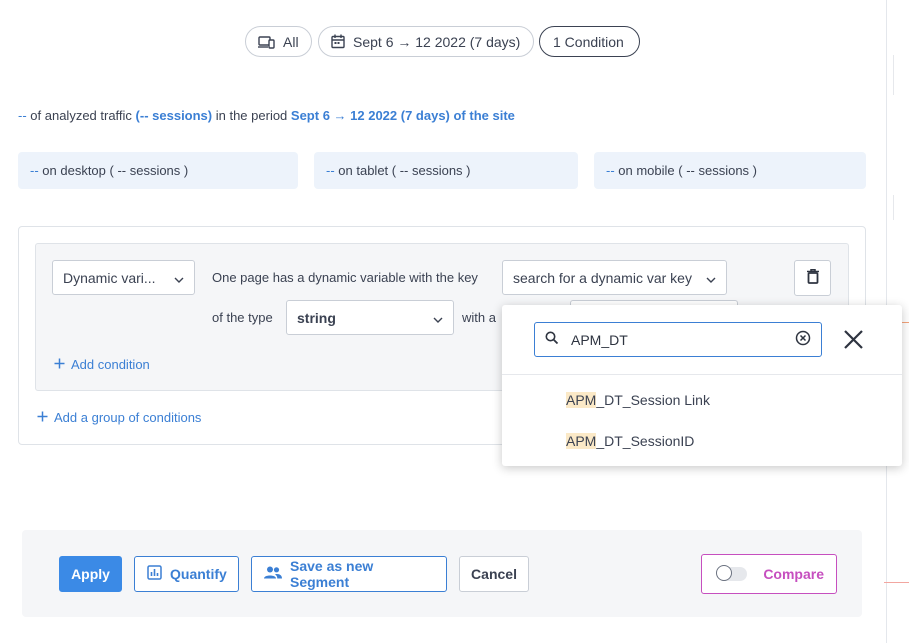 This screenshot has height=643, width=909. Describe the element at coordinates (332, 574) in the screenshot. I see `save-segment-label: Save as new Segment` at that location.